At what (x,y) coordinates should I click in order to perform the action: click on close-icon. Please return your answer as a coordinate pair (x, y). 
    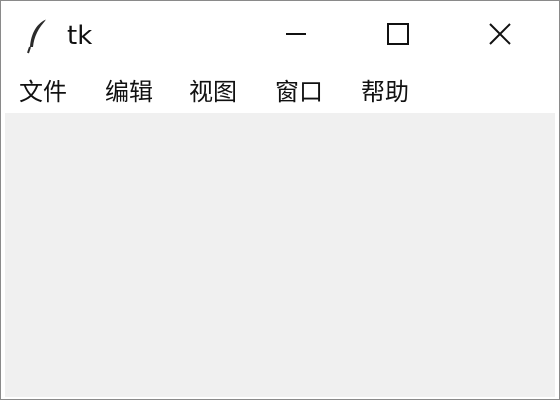
    Looking at the image, I should click on (500, 36).